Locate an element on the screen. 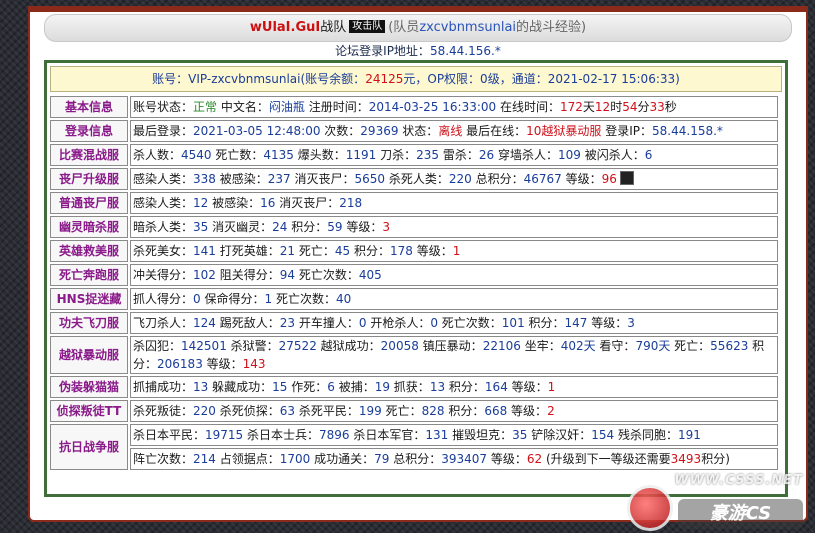 Image resolution: width=815 pixels, height=533 pixels. stat-value: 102 is located at coordinates (204, 275).